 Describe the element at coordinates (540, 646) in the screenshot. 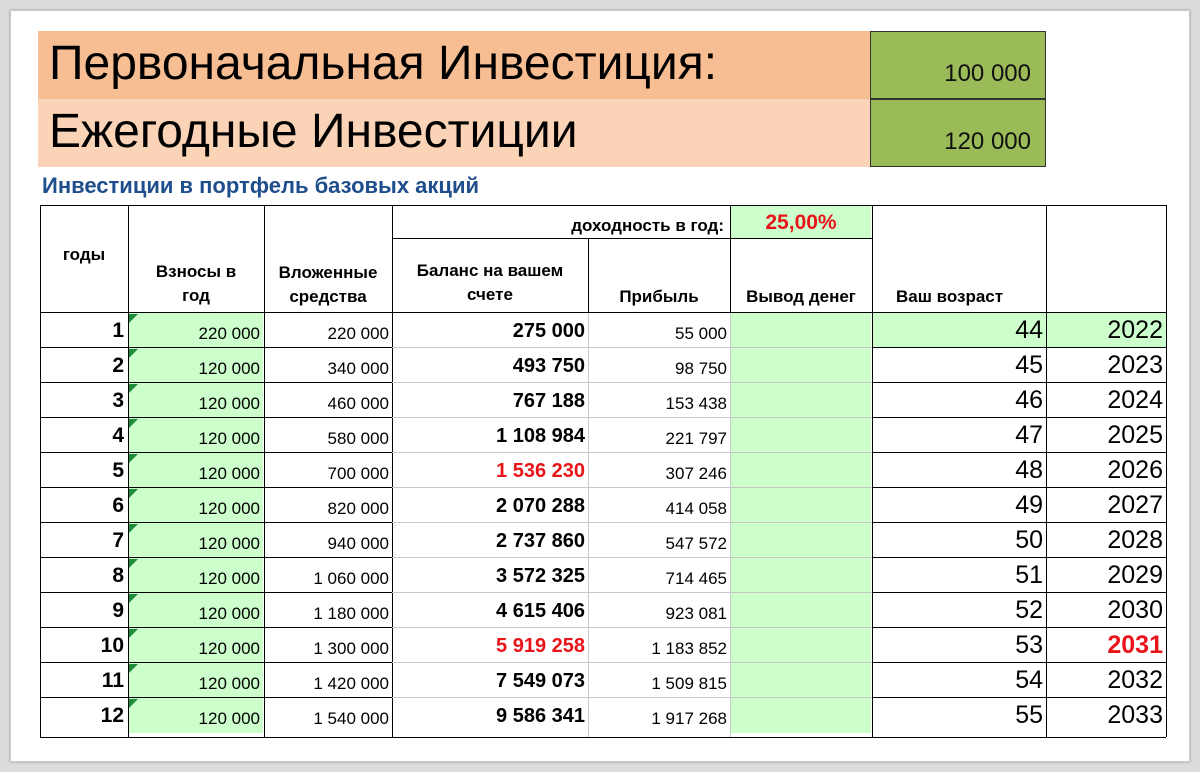

I see `balance-value: 5 919 258` at that location.